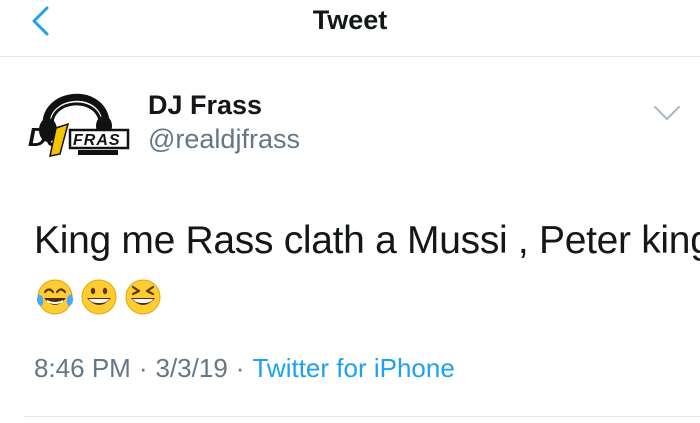 Image resolution: width=700 pixels, height=423 pixels. Describe the element at coordinates (224, 139) in the screenshot. I see `author-handle: @realdjfrass` at that location.